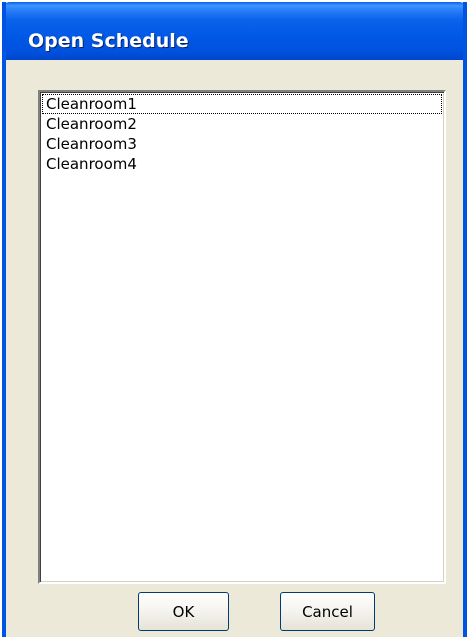 This screenshot has height=637, width=467. I want to click on list-item-cleanroom4: Cleanroom4, so click(242, 164).